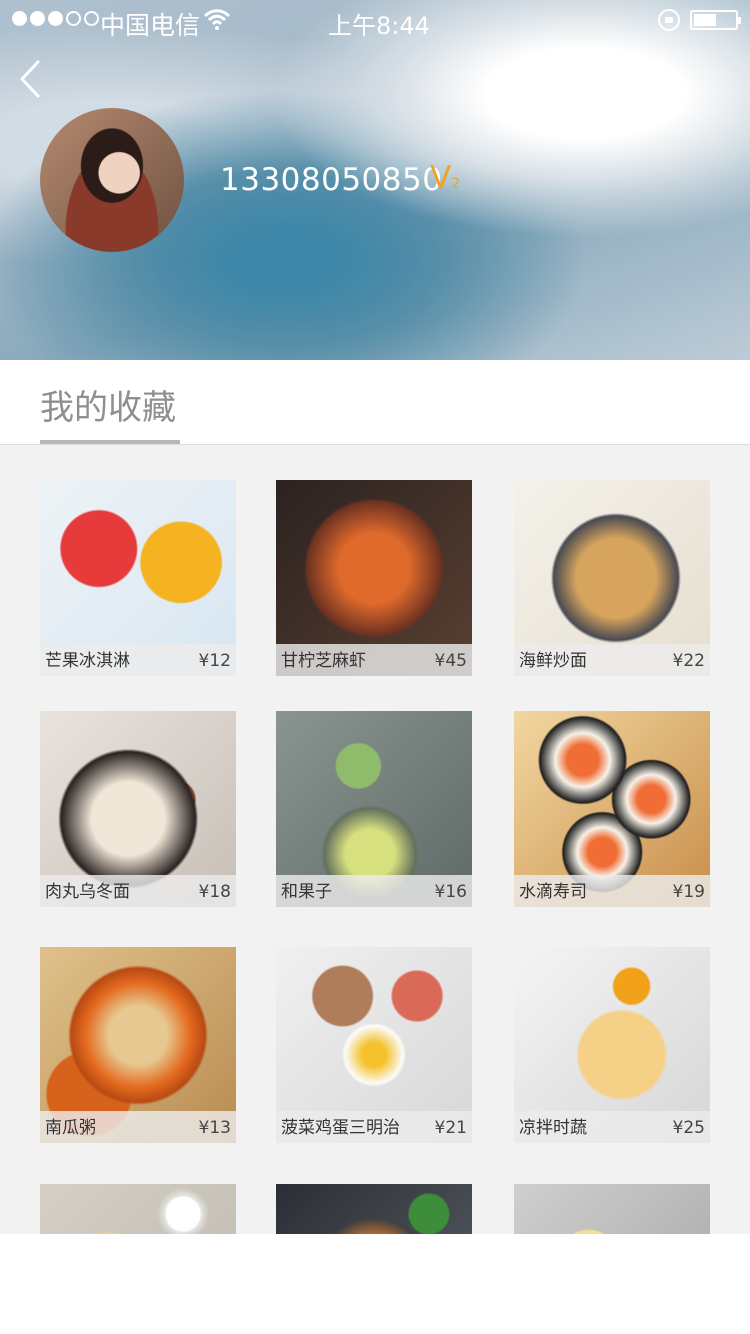 Image resolution: width=750 pixels, height=1334 pixels. What do you see at coordinates (612, 809) in the screenshot?
I see `favorite-card: 水滴寿司 ¥19` at bounding box center [612, 809].